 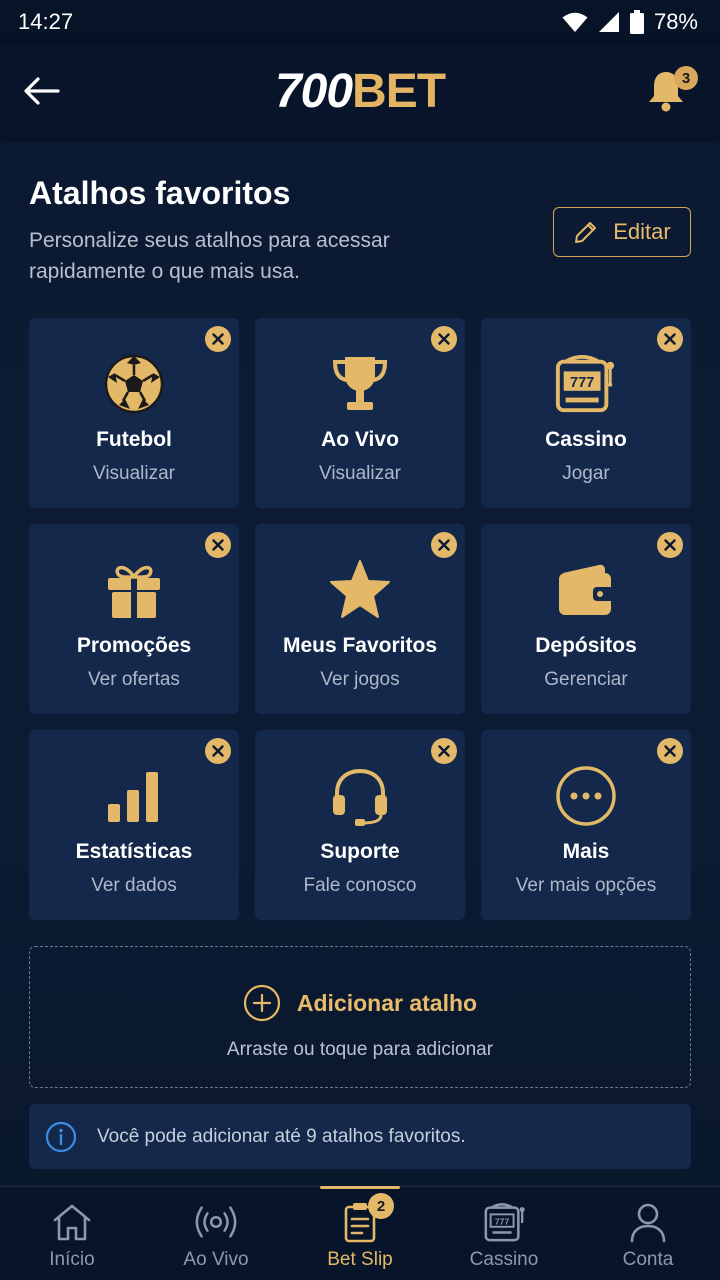 I want to click on shortcut-suporte: Suporte Fale conosco, so click(x=360, y=825).